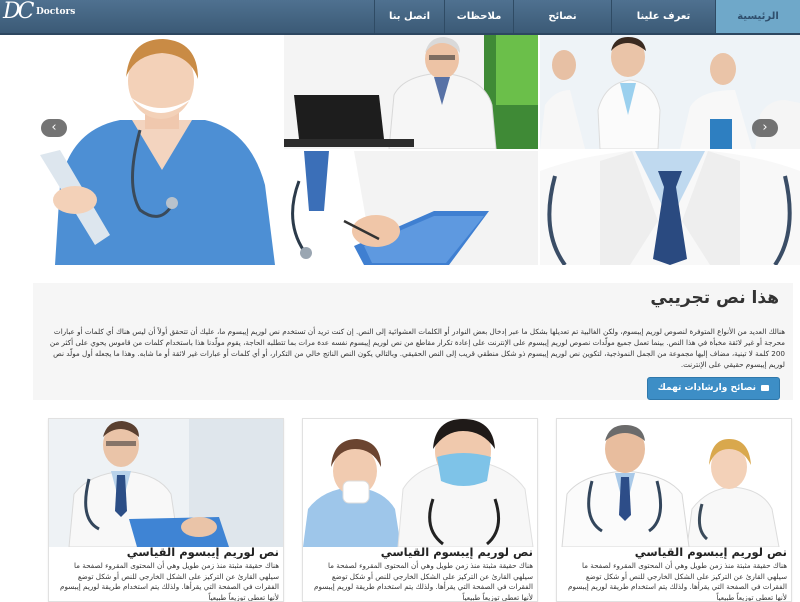 The height and width of the screenshot is (602, 800). Describe the element at coordinates (54, 128) in the screenshot. I see `slider-prev-button: ‹` at that location.